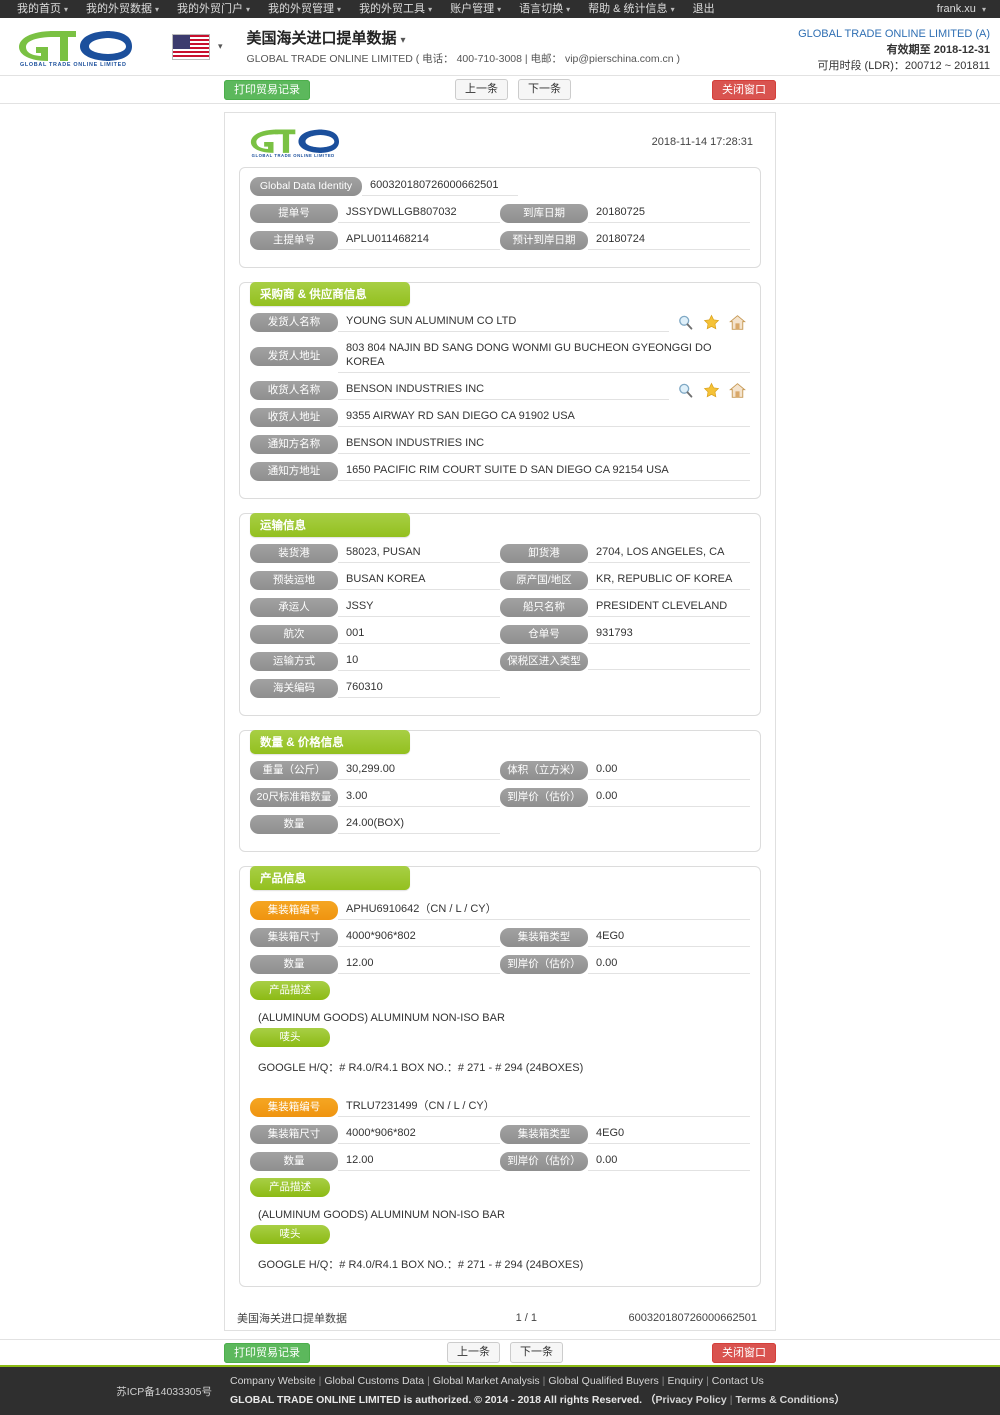  I want to click on transport-row: 装货港 58023, PUSAN 卸货港 2704, LOS ANGELES, CA, so click(500, 553).